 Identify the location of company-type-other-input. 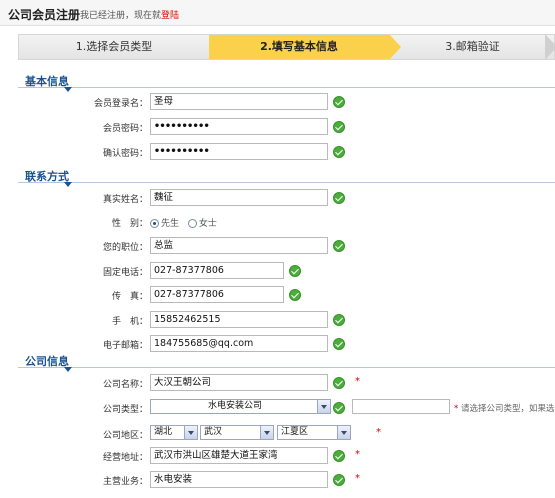
(401, 406).